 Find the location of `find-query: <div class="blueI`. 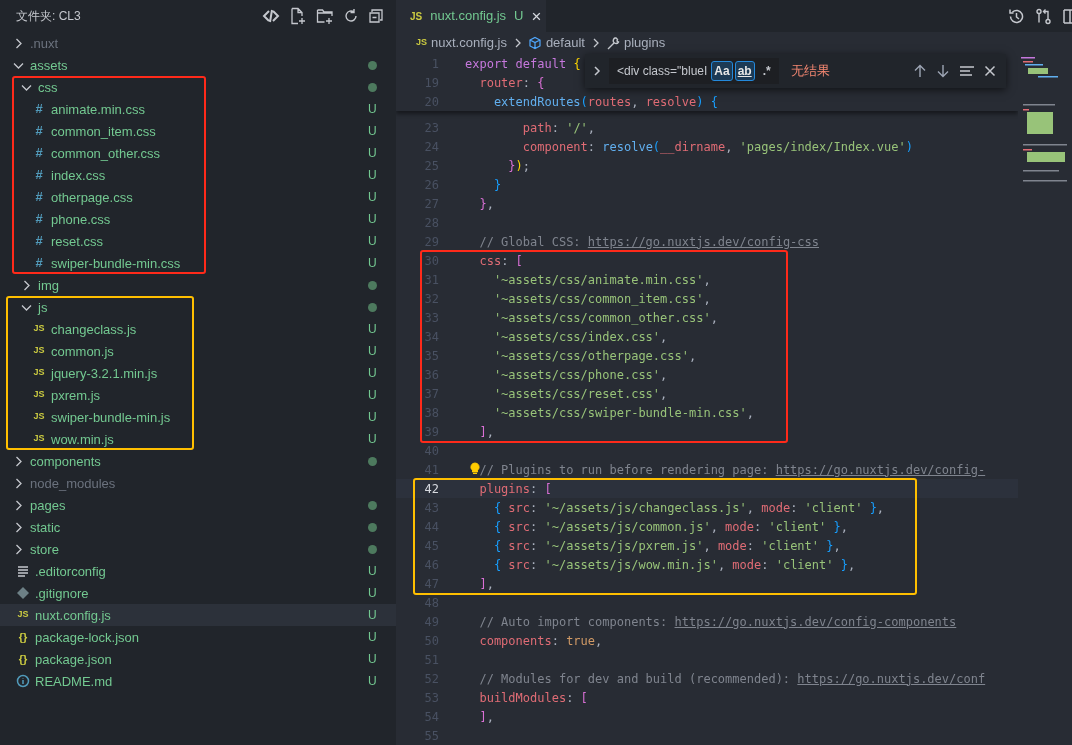

find-query: <div class="blueI is located at coordinates (662, 71).